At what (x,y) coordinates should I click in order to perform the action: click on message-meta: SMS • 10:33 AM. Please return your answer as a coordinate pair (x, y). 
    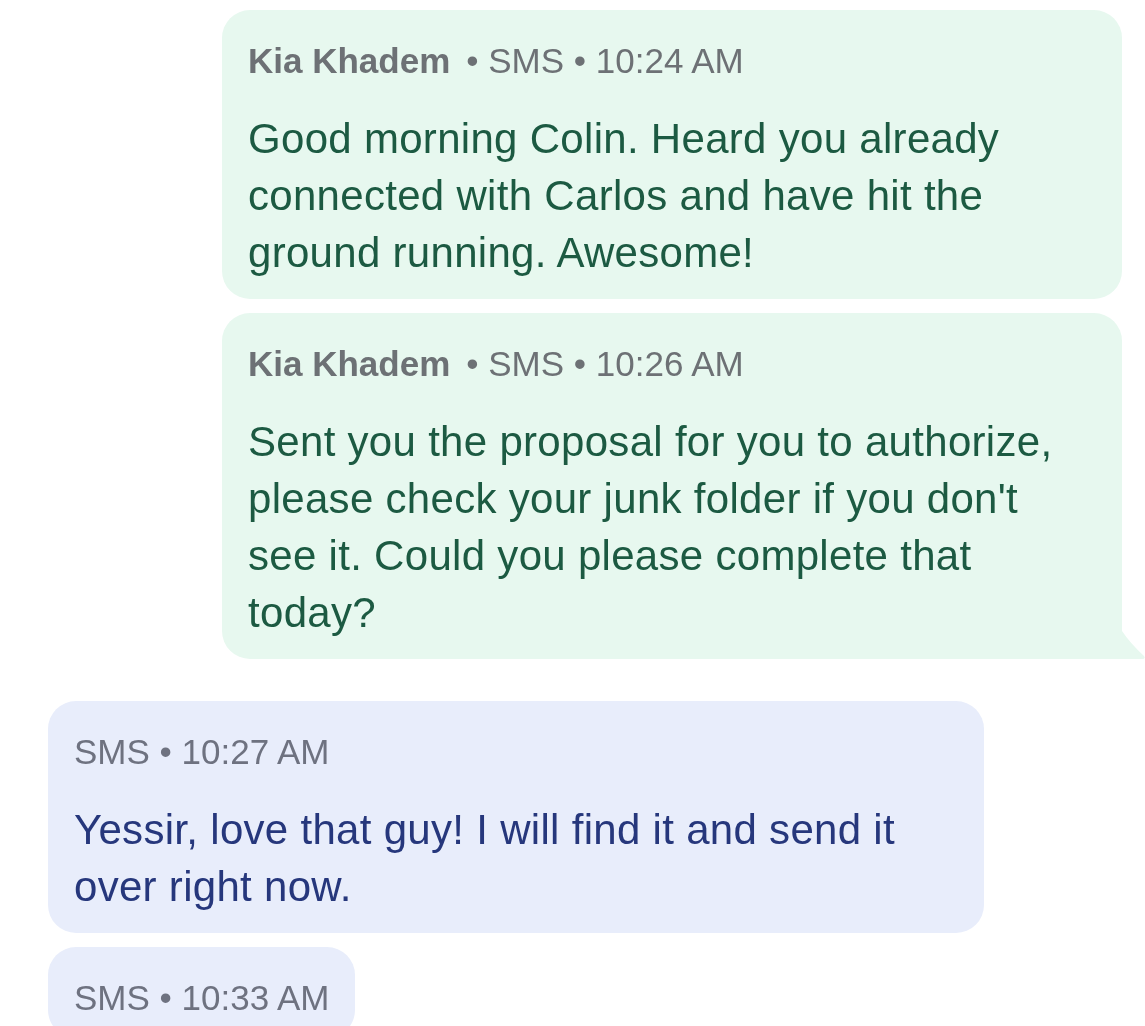
    Looking at the image, I should click on (202, 998).